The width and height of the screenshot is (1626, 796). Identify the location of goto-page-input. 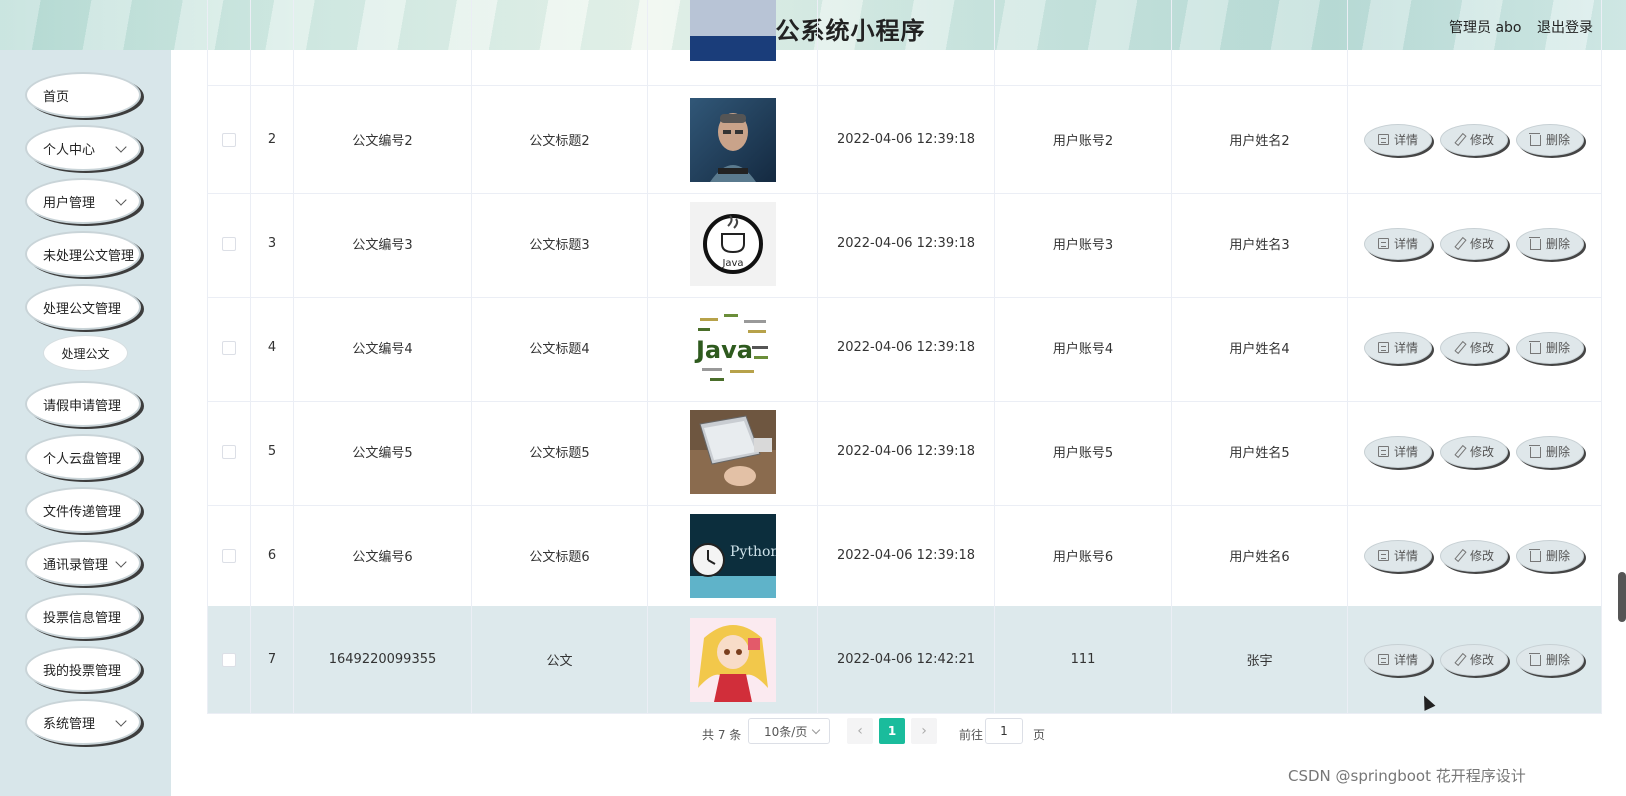
(1004, 731).